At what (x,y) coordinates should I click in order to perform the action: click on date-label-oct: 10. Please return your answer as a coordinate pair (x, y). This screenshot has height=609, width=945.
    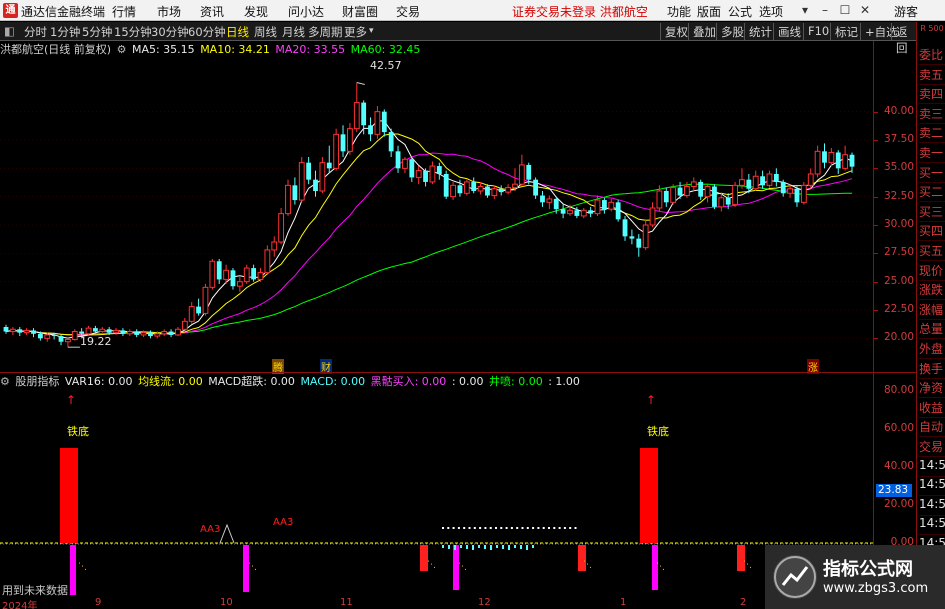
    Looking at the image, I should click on (226, 602).